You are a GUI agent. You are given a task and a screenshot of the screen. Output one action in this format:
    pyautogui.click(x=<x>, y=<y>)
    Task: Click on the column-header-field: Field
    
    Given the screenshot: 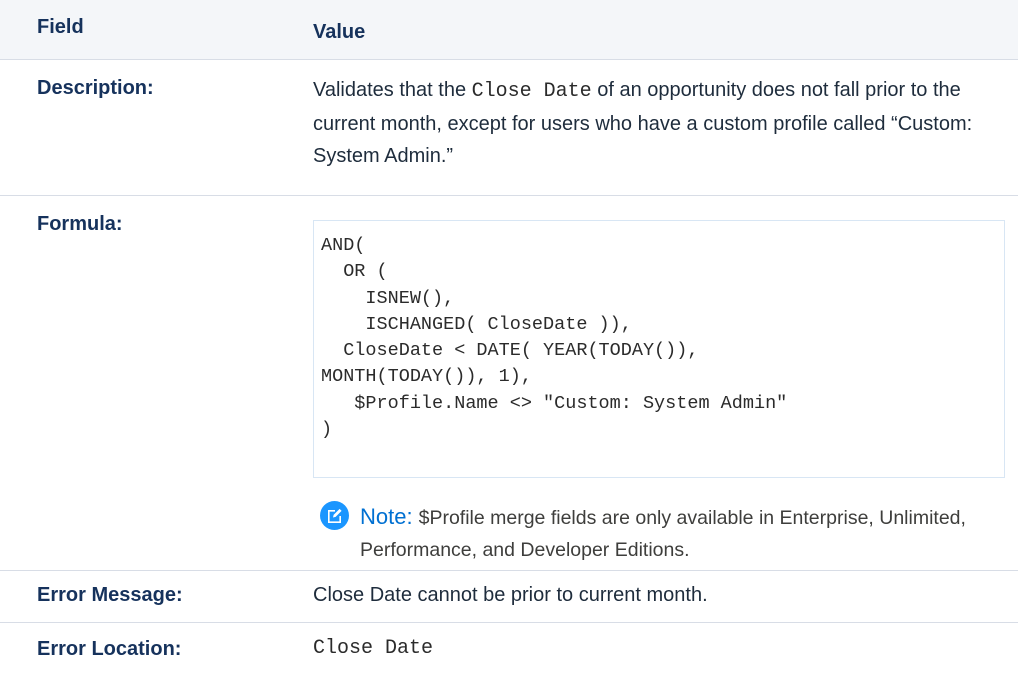 What is the action you would take?
    pyautogui.click(x=60, y=27)
    